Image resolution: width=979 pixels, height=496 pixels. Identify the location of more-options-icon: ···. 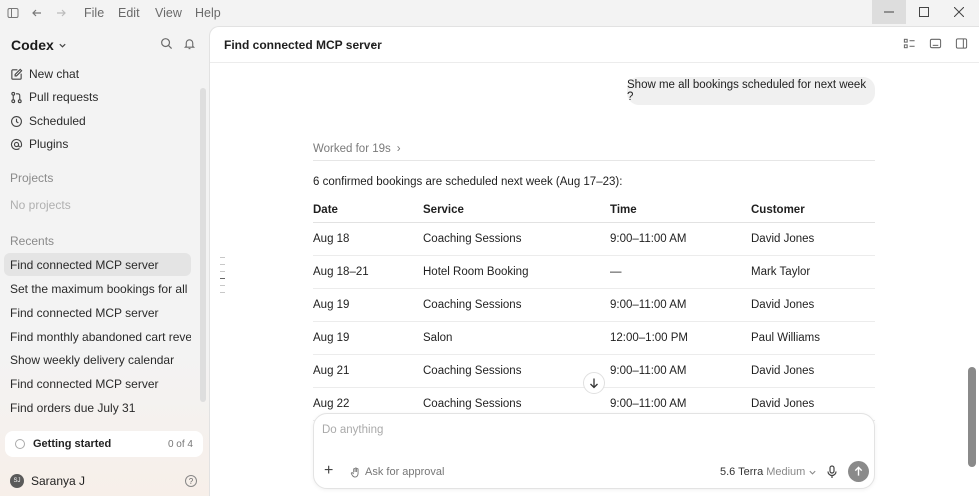
(374, 43).